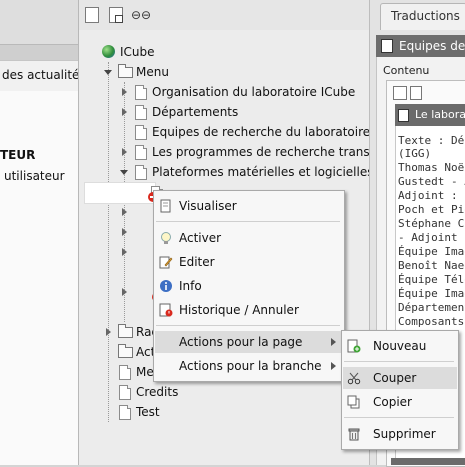 This screenshot has width=465, height=467. What do you see at coordinates (141, 15) in the screenshot?
I see `link-icon: ⊖⊖` at bounding box center [141, 15].